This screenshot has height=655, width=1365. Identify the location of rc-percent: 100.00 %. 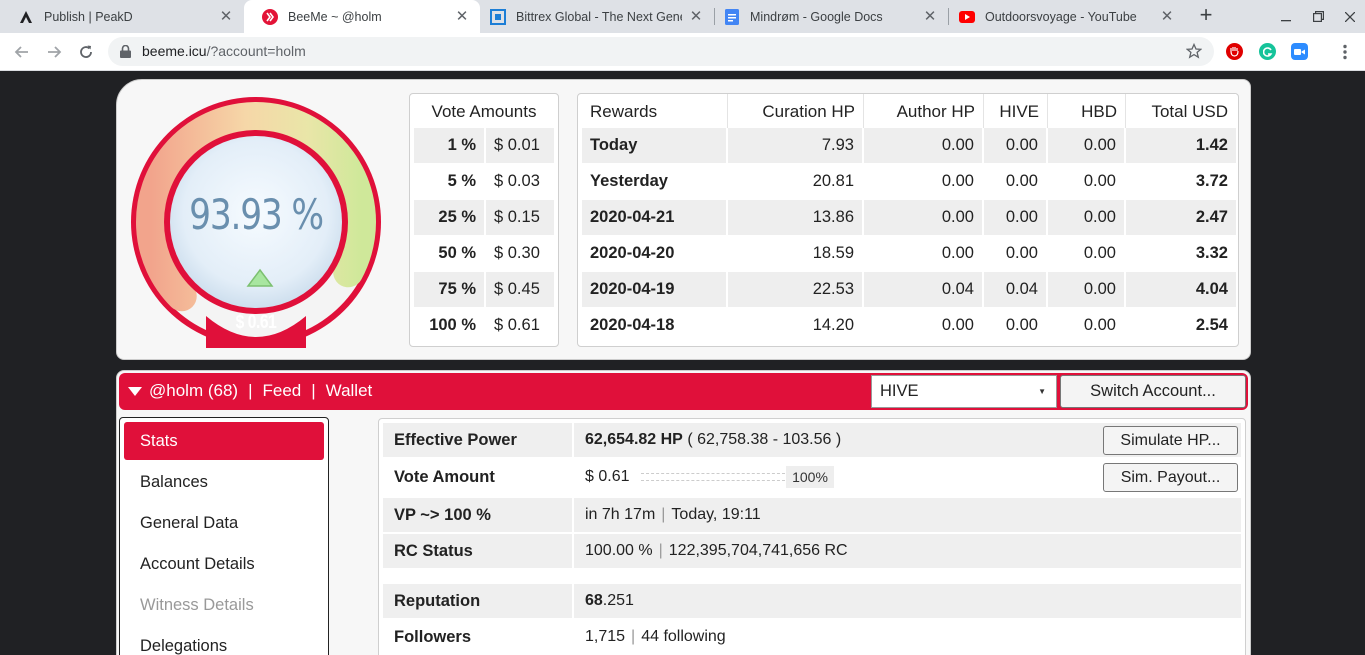
(619, 550).